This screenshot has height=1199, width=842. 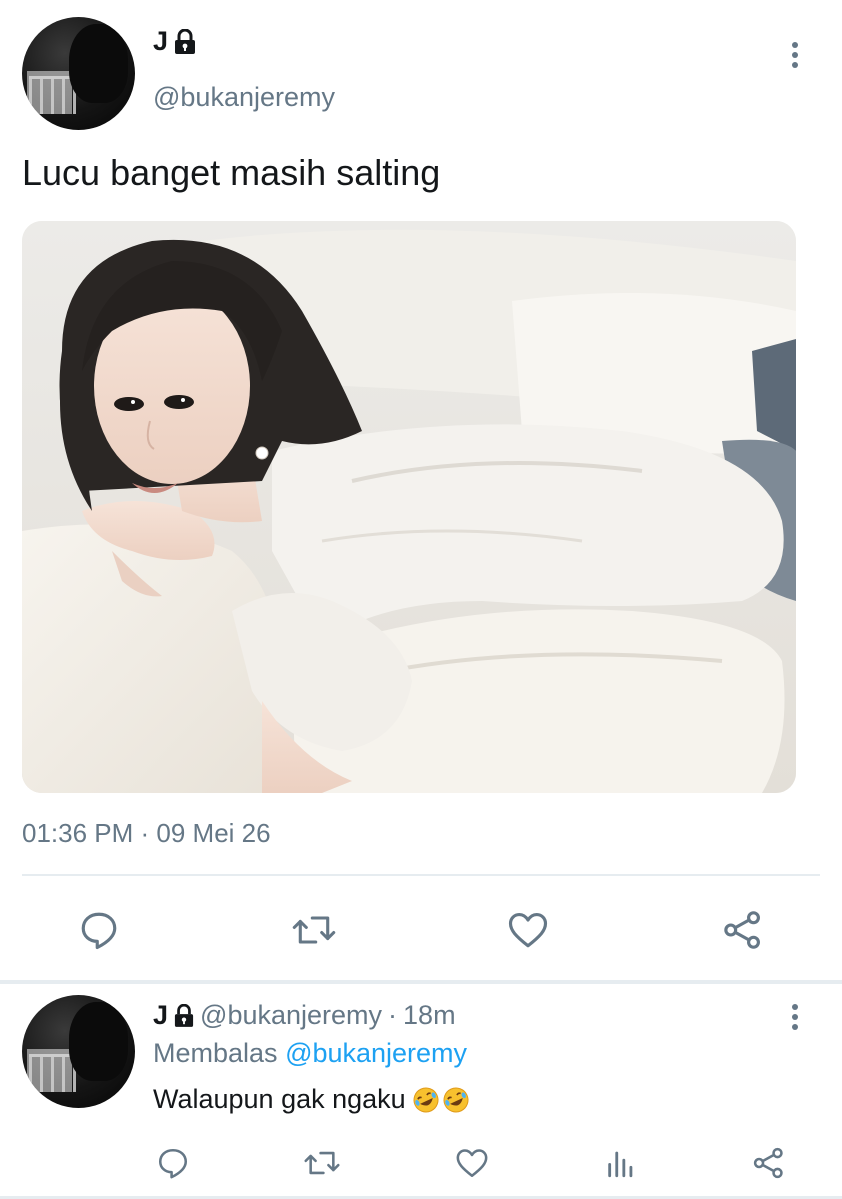 What do you see at coordinates (215, 1053) in the screenshot?
I see `replying-prefix: Membalas` at bounding box center [215, 1053].